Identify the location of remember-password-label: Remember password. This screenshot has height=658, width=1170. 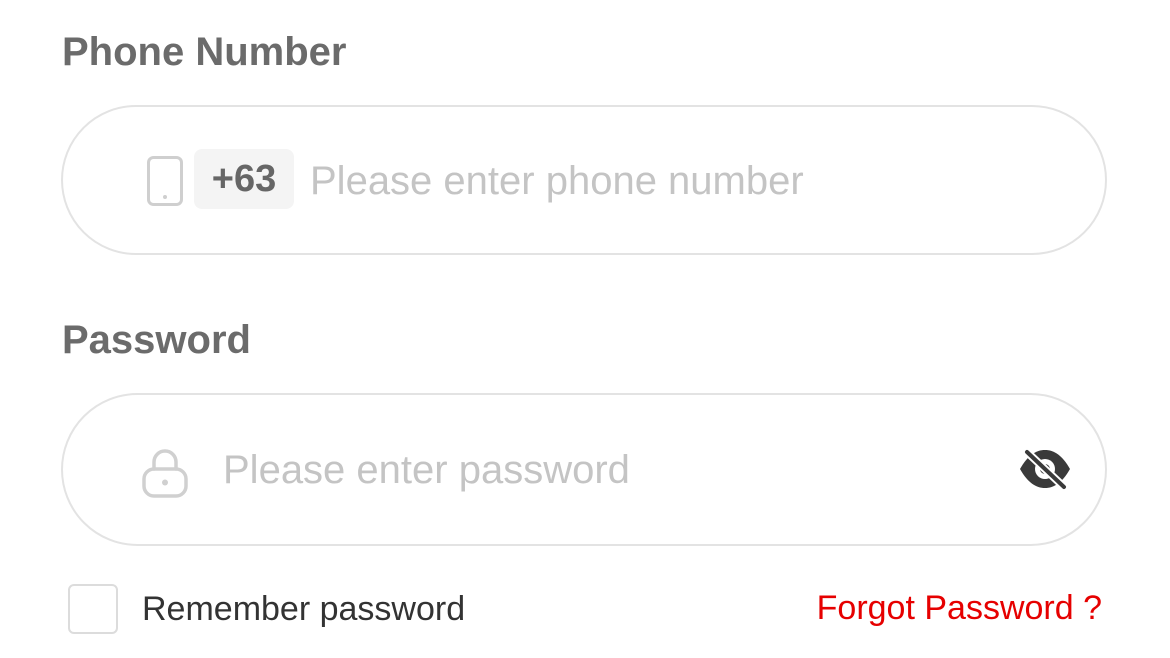
(303, 609).